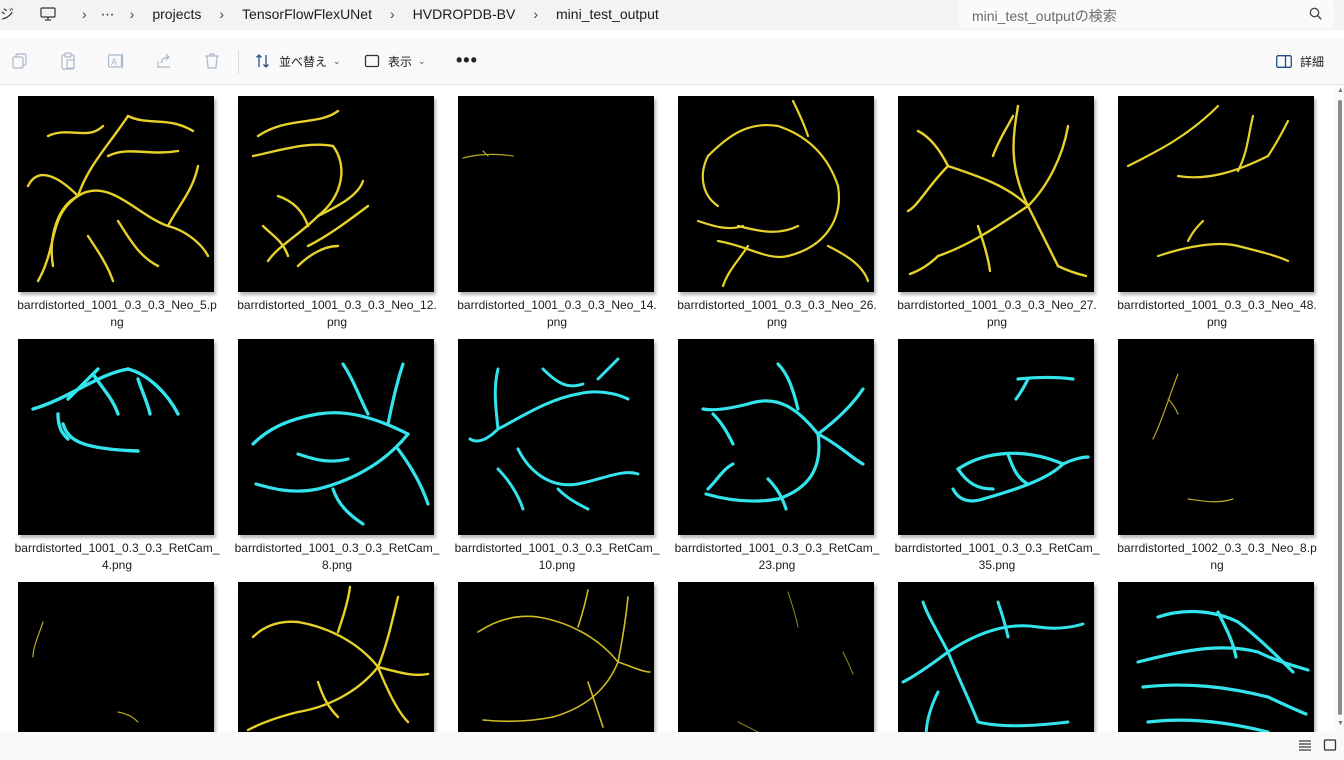 This screenshot has width=1344, height=760. What do you see at coordinates (672, 61) in the screenshot?
I see `command-bar: A 並べ替え ⌄ 表示 ⌄ ••• 詳細` at bounding box center [672, 61].